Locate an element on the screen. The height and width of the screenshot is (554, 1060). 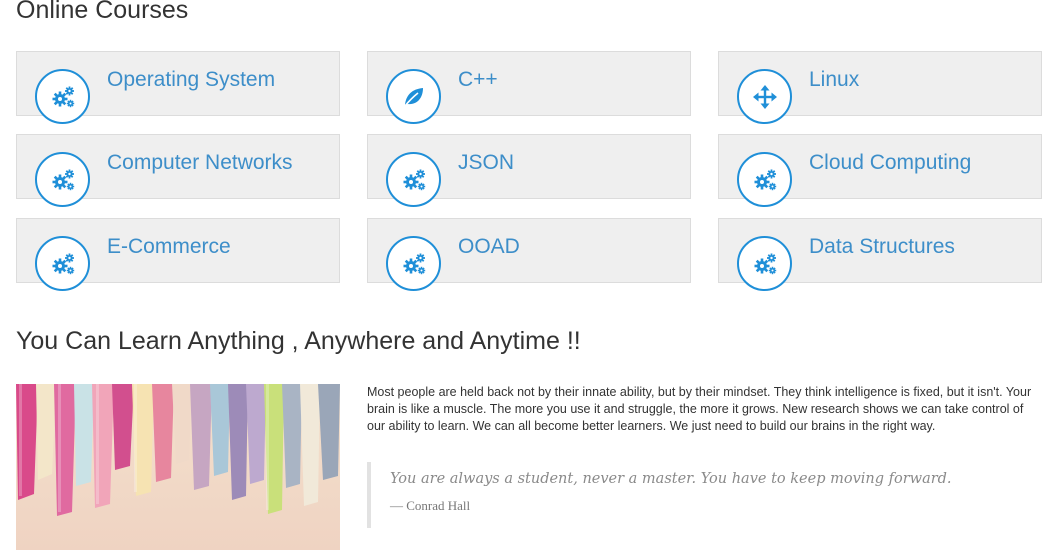
course-card-cloud-computing: Cloud Computing is located at coordinates (880, 170).